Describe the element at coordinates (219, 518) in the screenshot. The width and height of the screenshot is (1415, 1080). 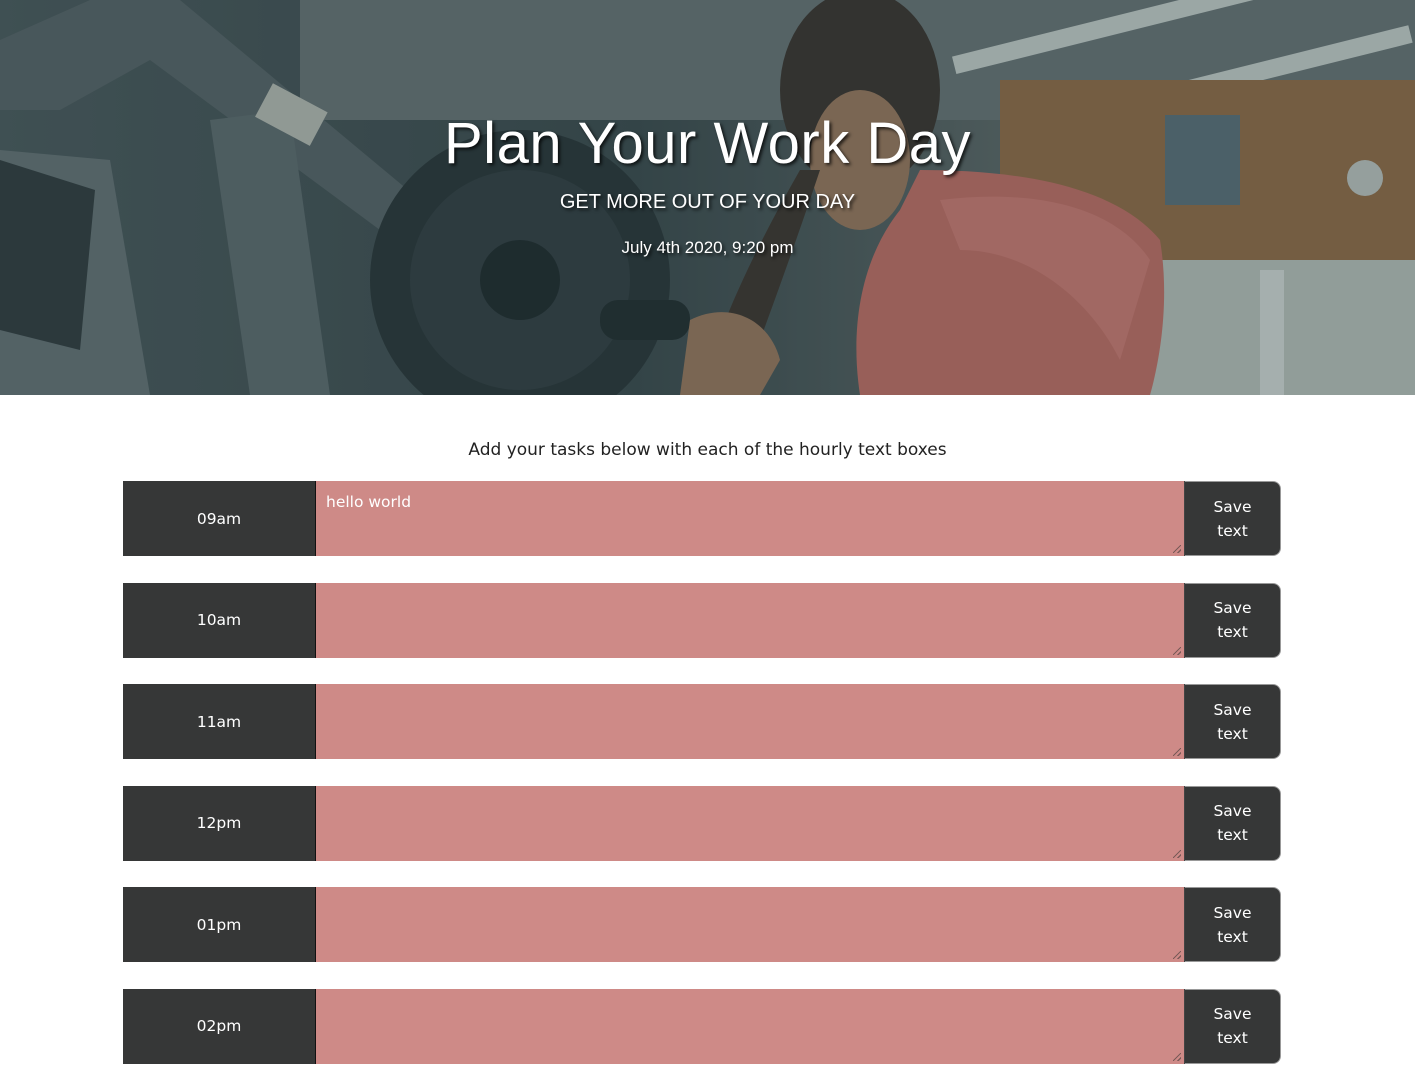
I see `hour-label: 09am` at that location.